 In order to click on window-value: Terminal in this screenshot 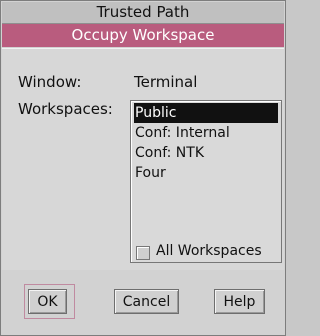, I will do `click(166, 82)`.